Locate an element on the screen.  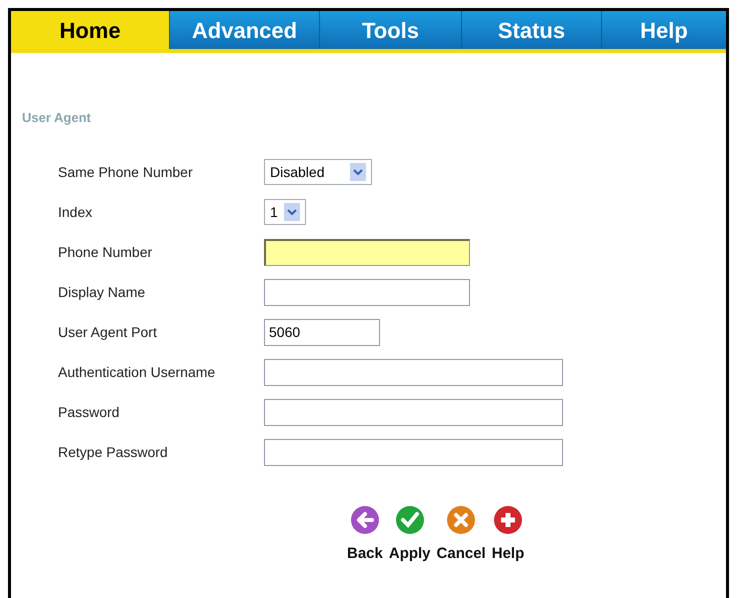
nav-tab: Status is located at coordinates (531, 30).